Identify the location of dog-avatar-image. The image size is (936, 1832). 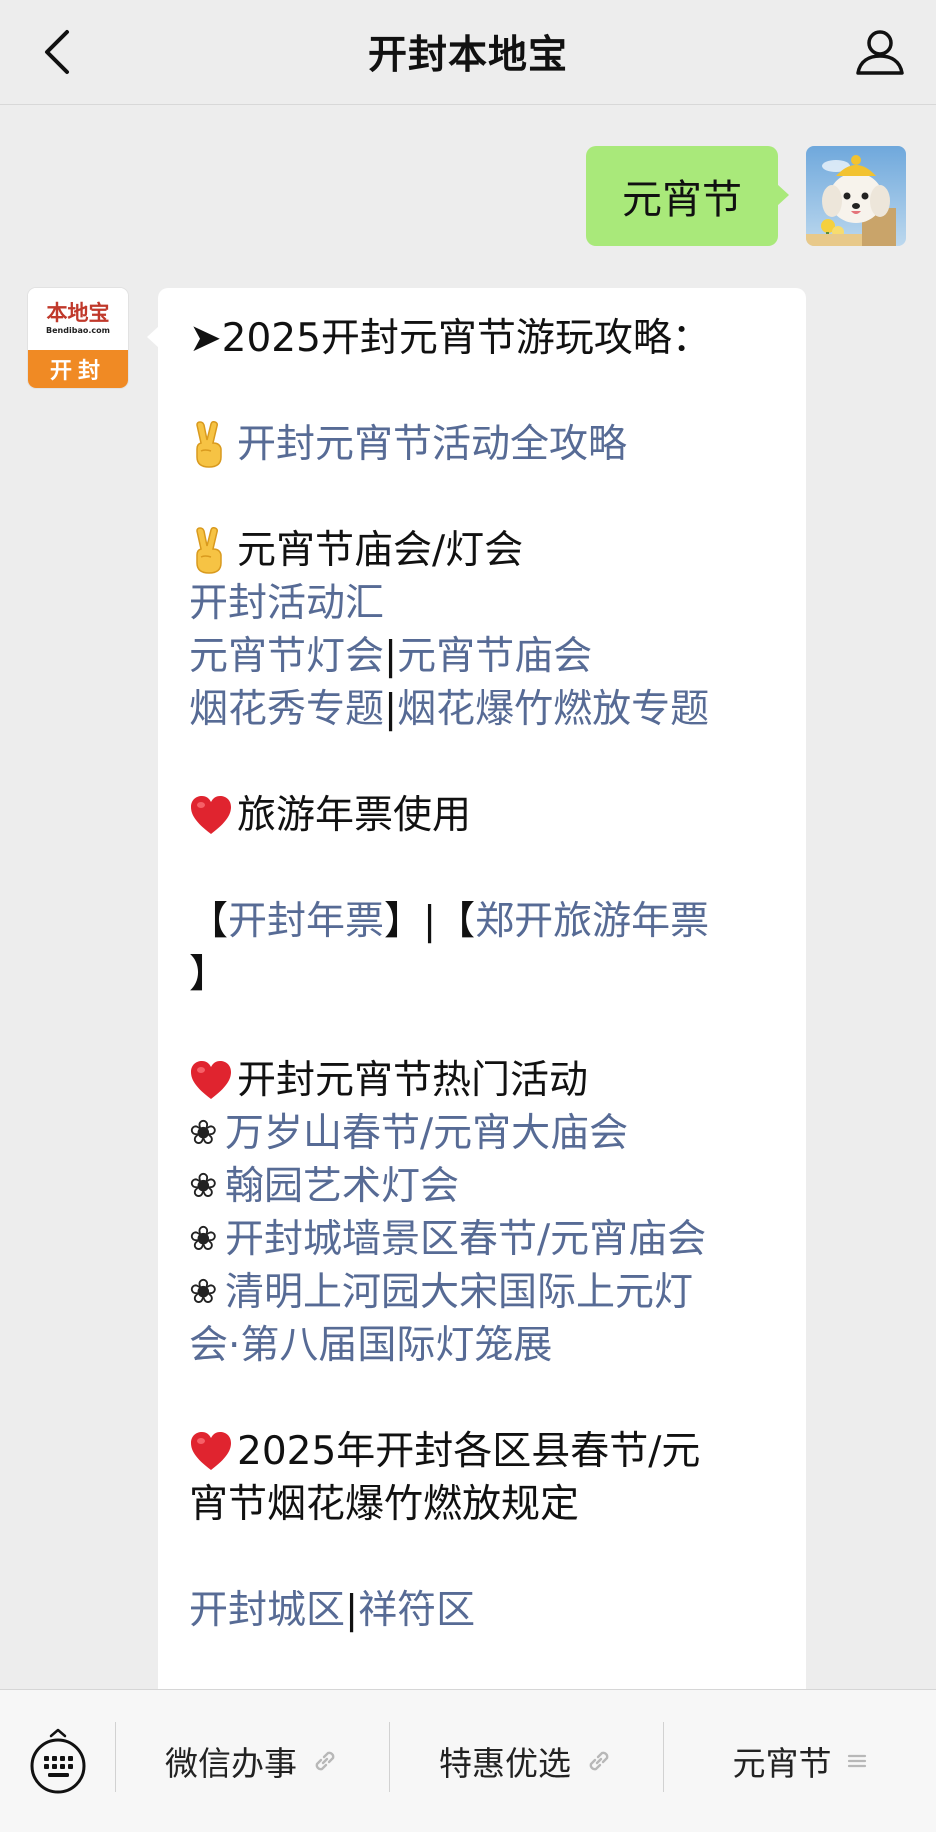
(856, 196).